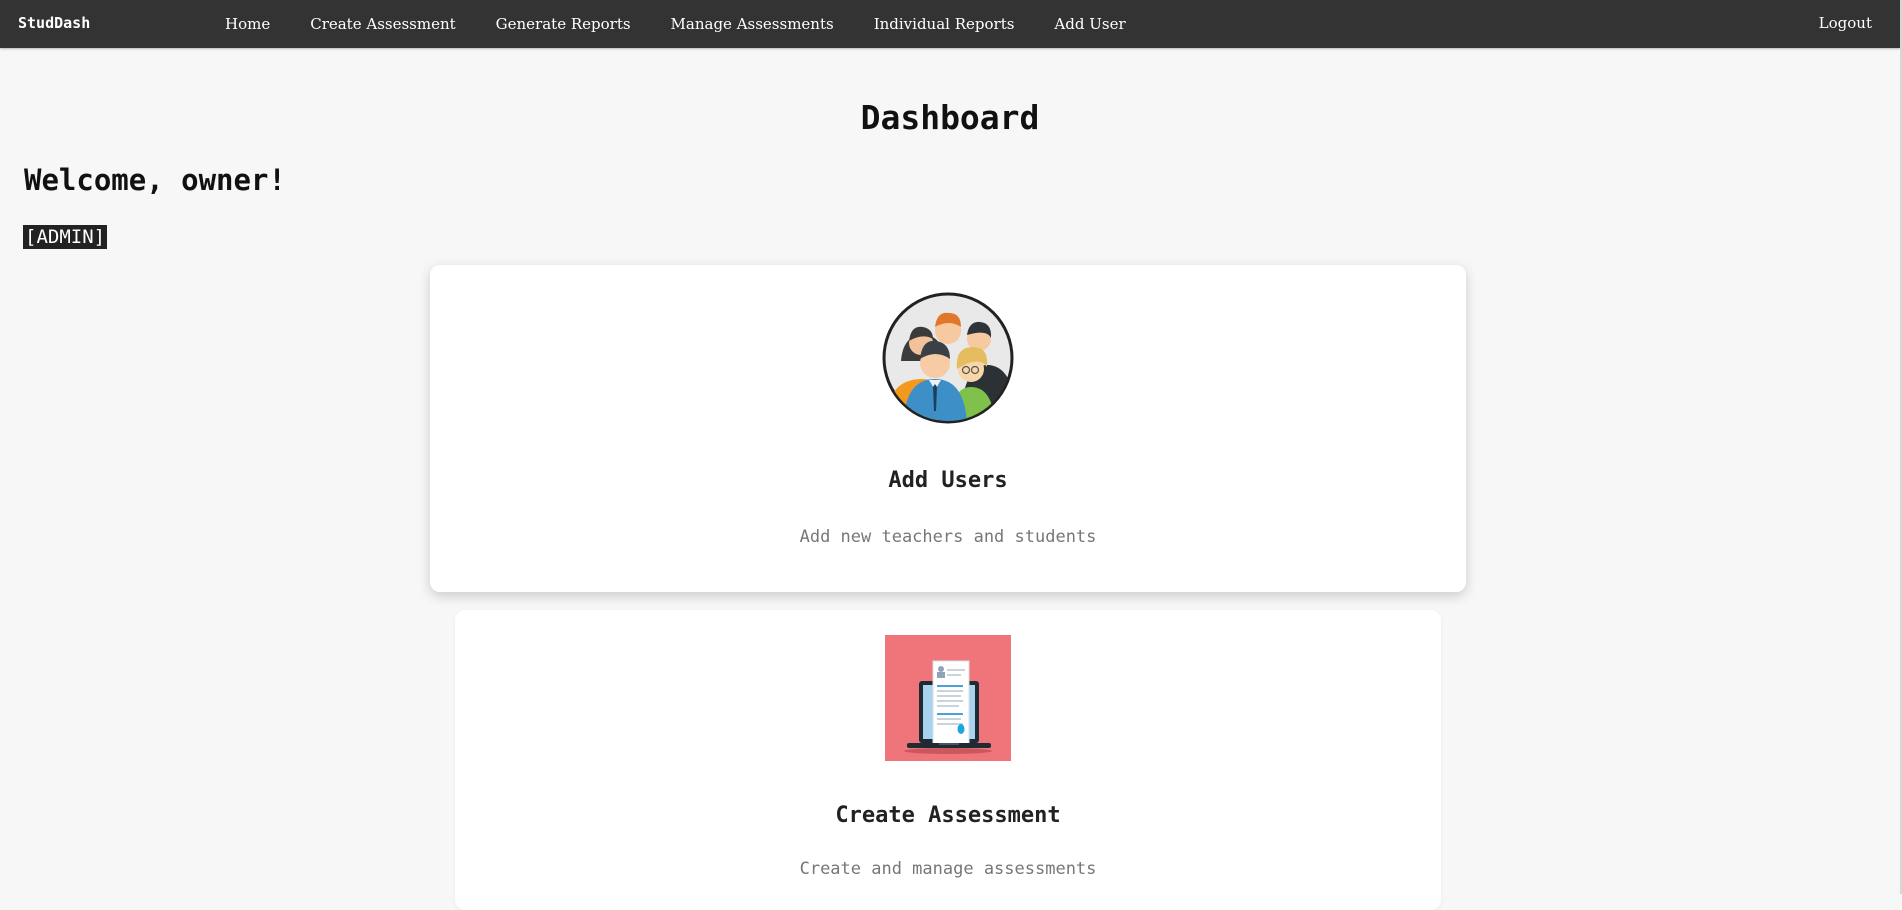 This screenshot has width=1902, height=910. Describe the element at coordinates (1089, 24) in the screenshot. I see `nav-link-add-user: Add User` at that location.